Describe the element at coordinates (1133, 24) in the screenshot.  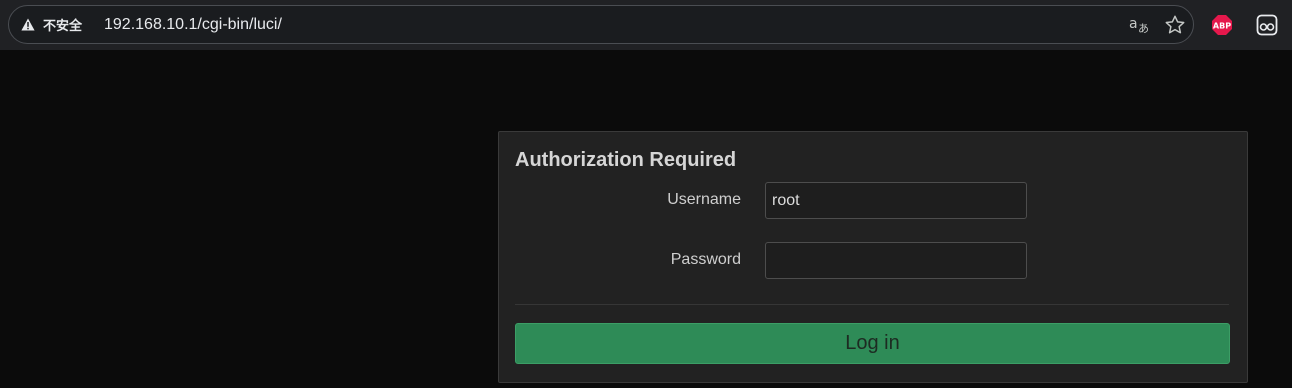
I see `svg-text: a` at that location.